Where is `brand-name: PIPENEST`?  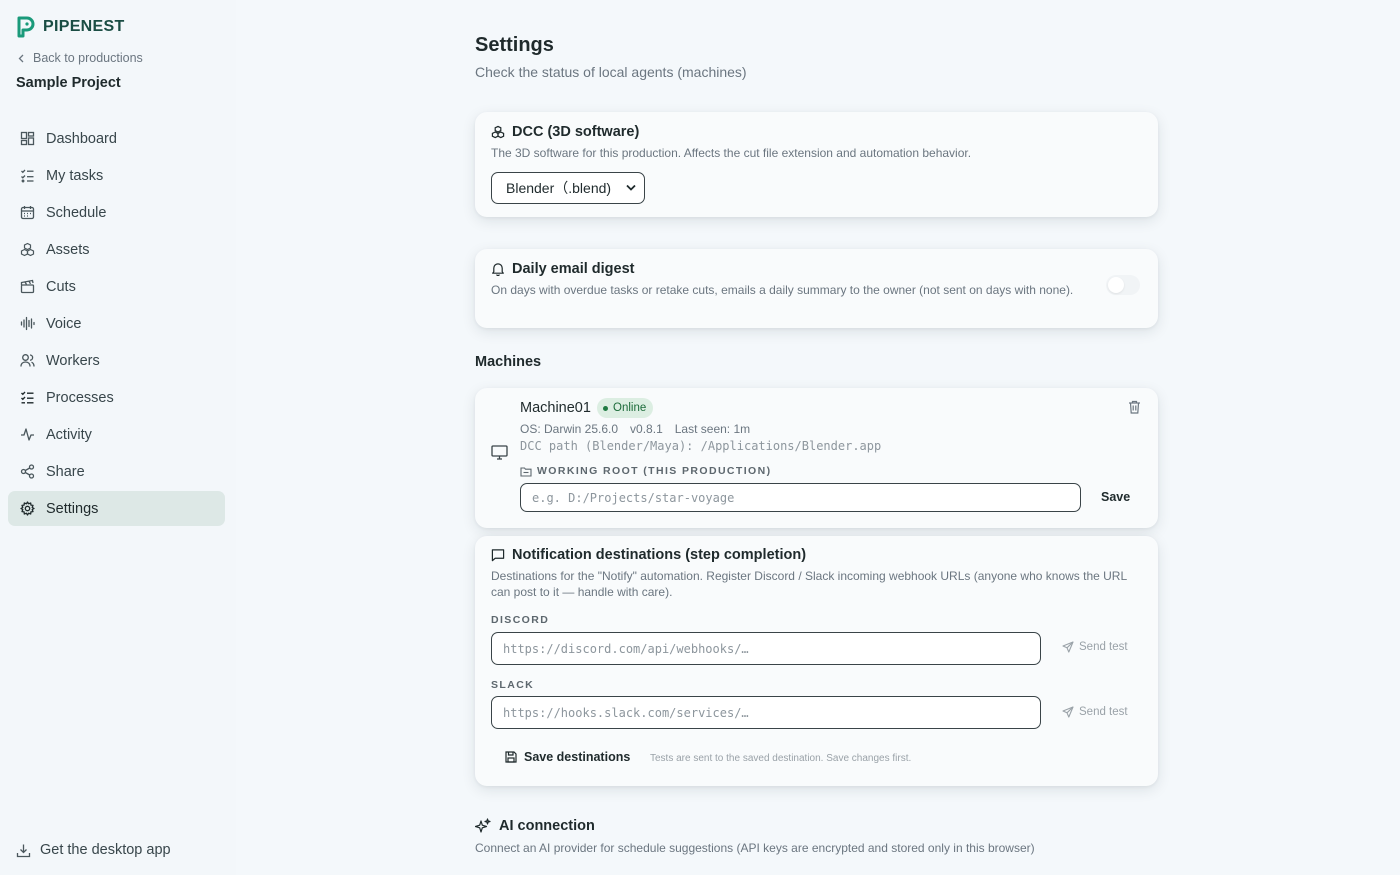
brand-name: PIPENEST is located at coordinates (84, 26).